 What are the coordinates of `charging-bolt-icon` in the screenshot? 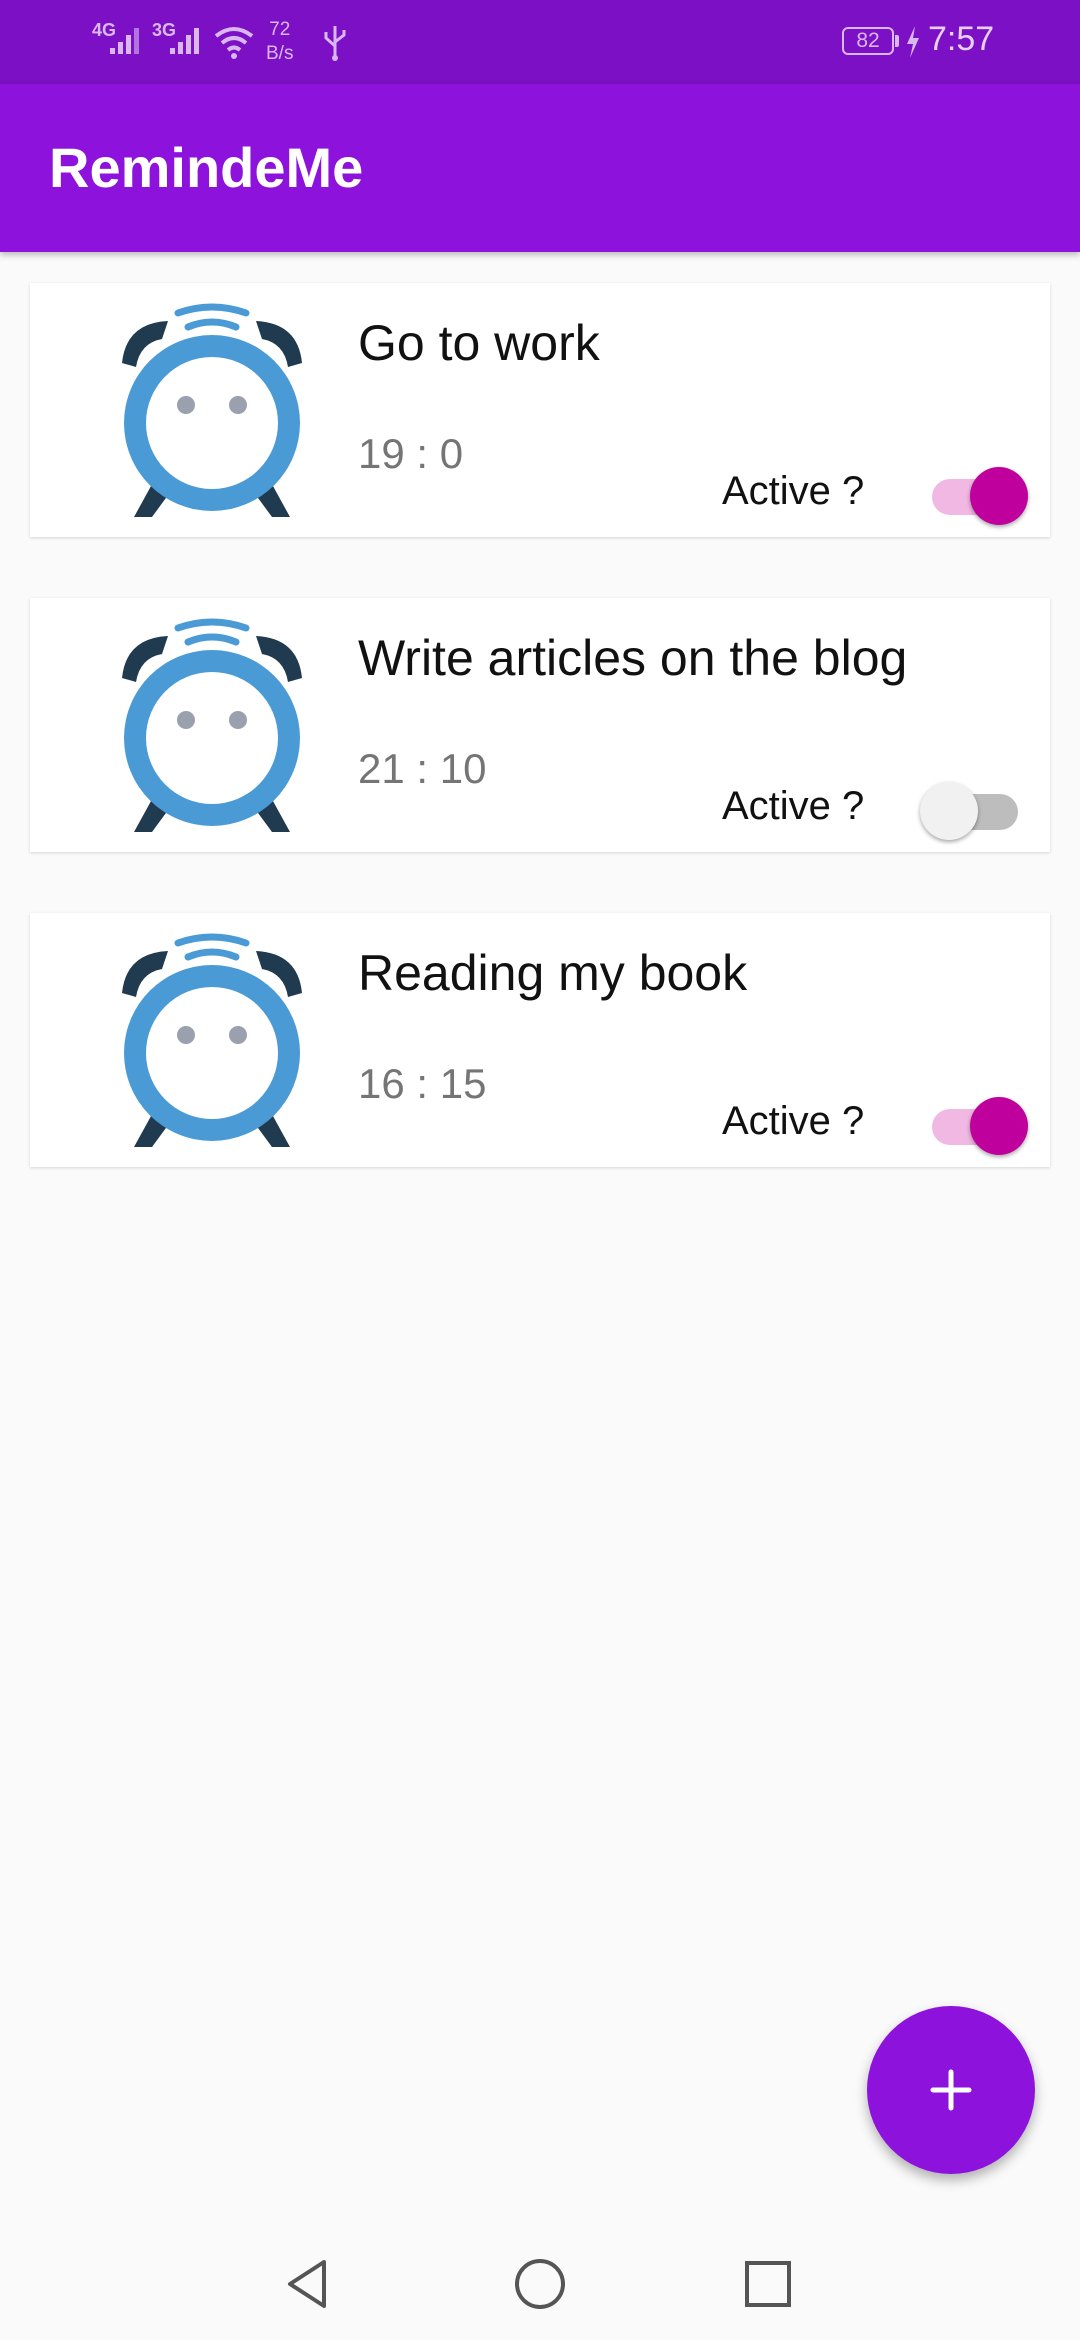 It's located at (913, 42).